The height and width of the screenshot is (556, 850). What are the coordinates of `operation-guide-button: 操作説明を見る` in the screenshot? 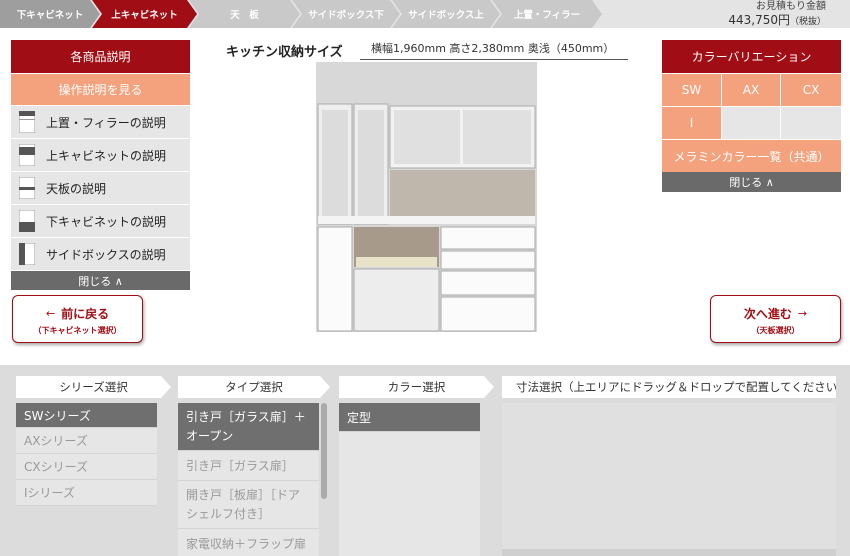 It's located at (100, 89).